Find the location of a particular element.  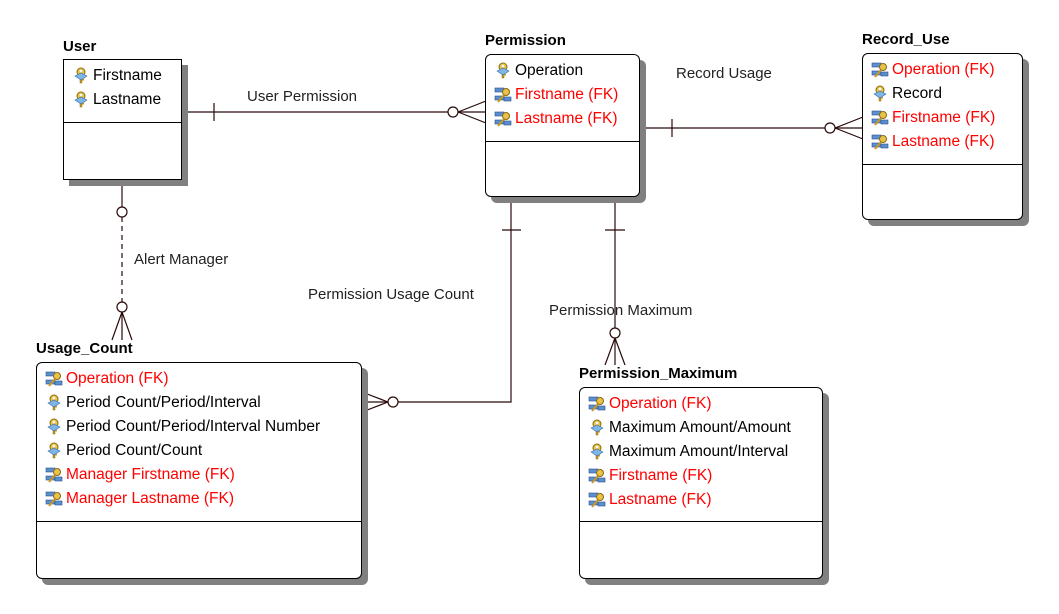

attribute-label: Maximum Amount/Amount is located at coordinates (700, 427).